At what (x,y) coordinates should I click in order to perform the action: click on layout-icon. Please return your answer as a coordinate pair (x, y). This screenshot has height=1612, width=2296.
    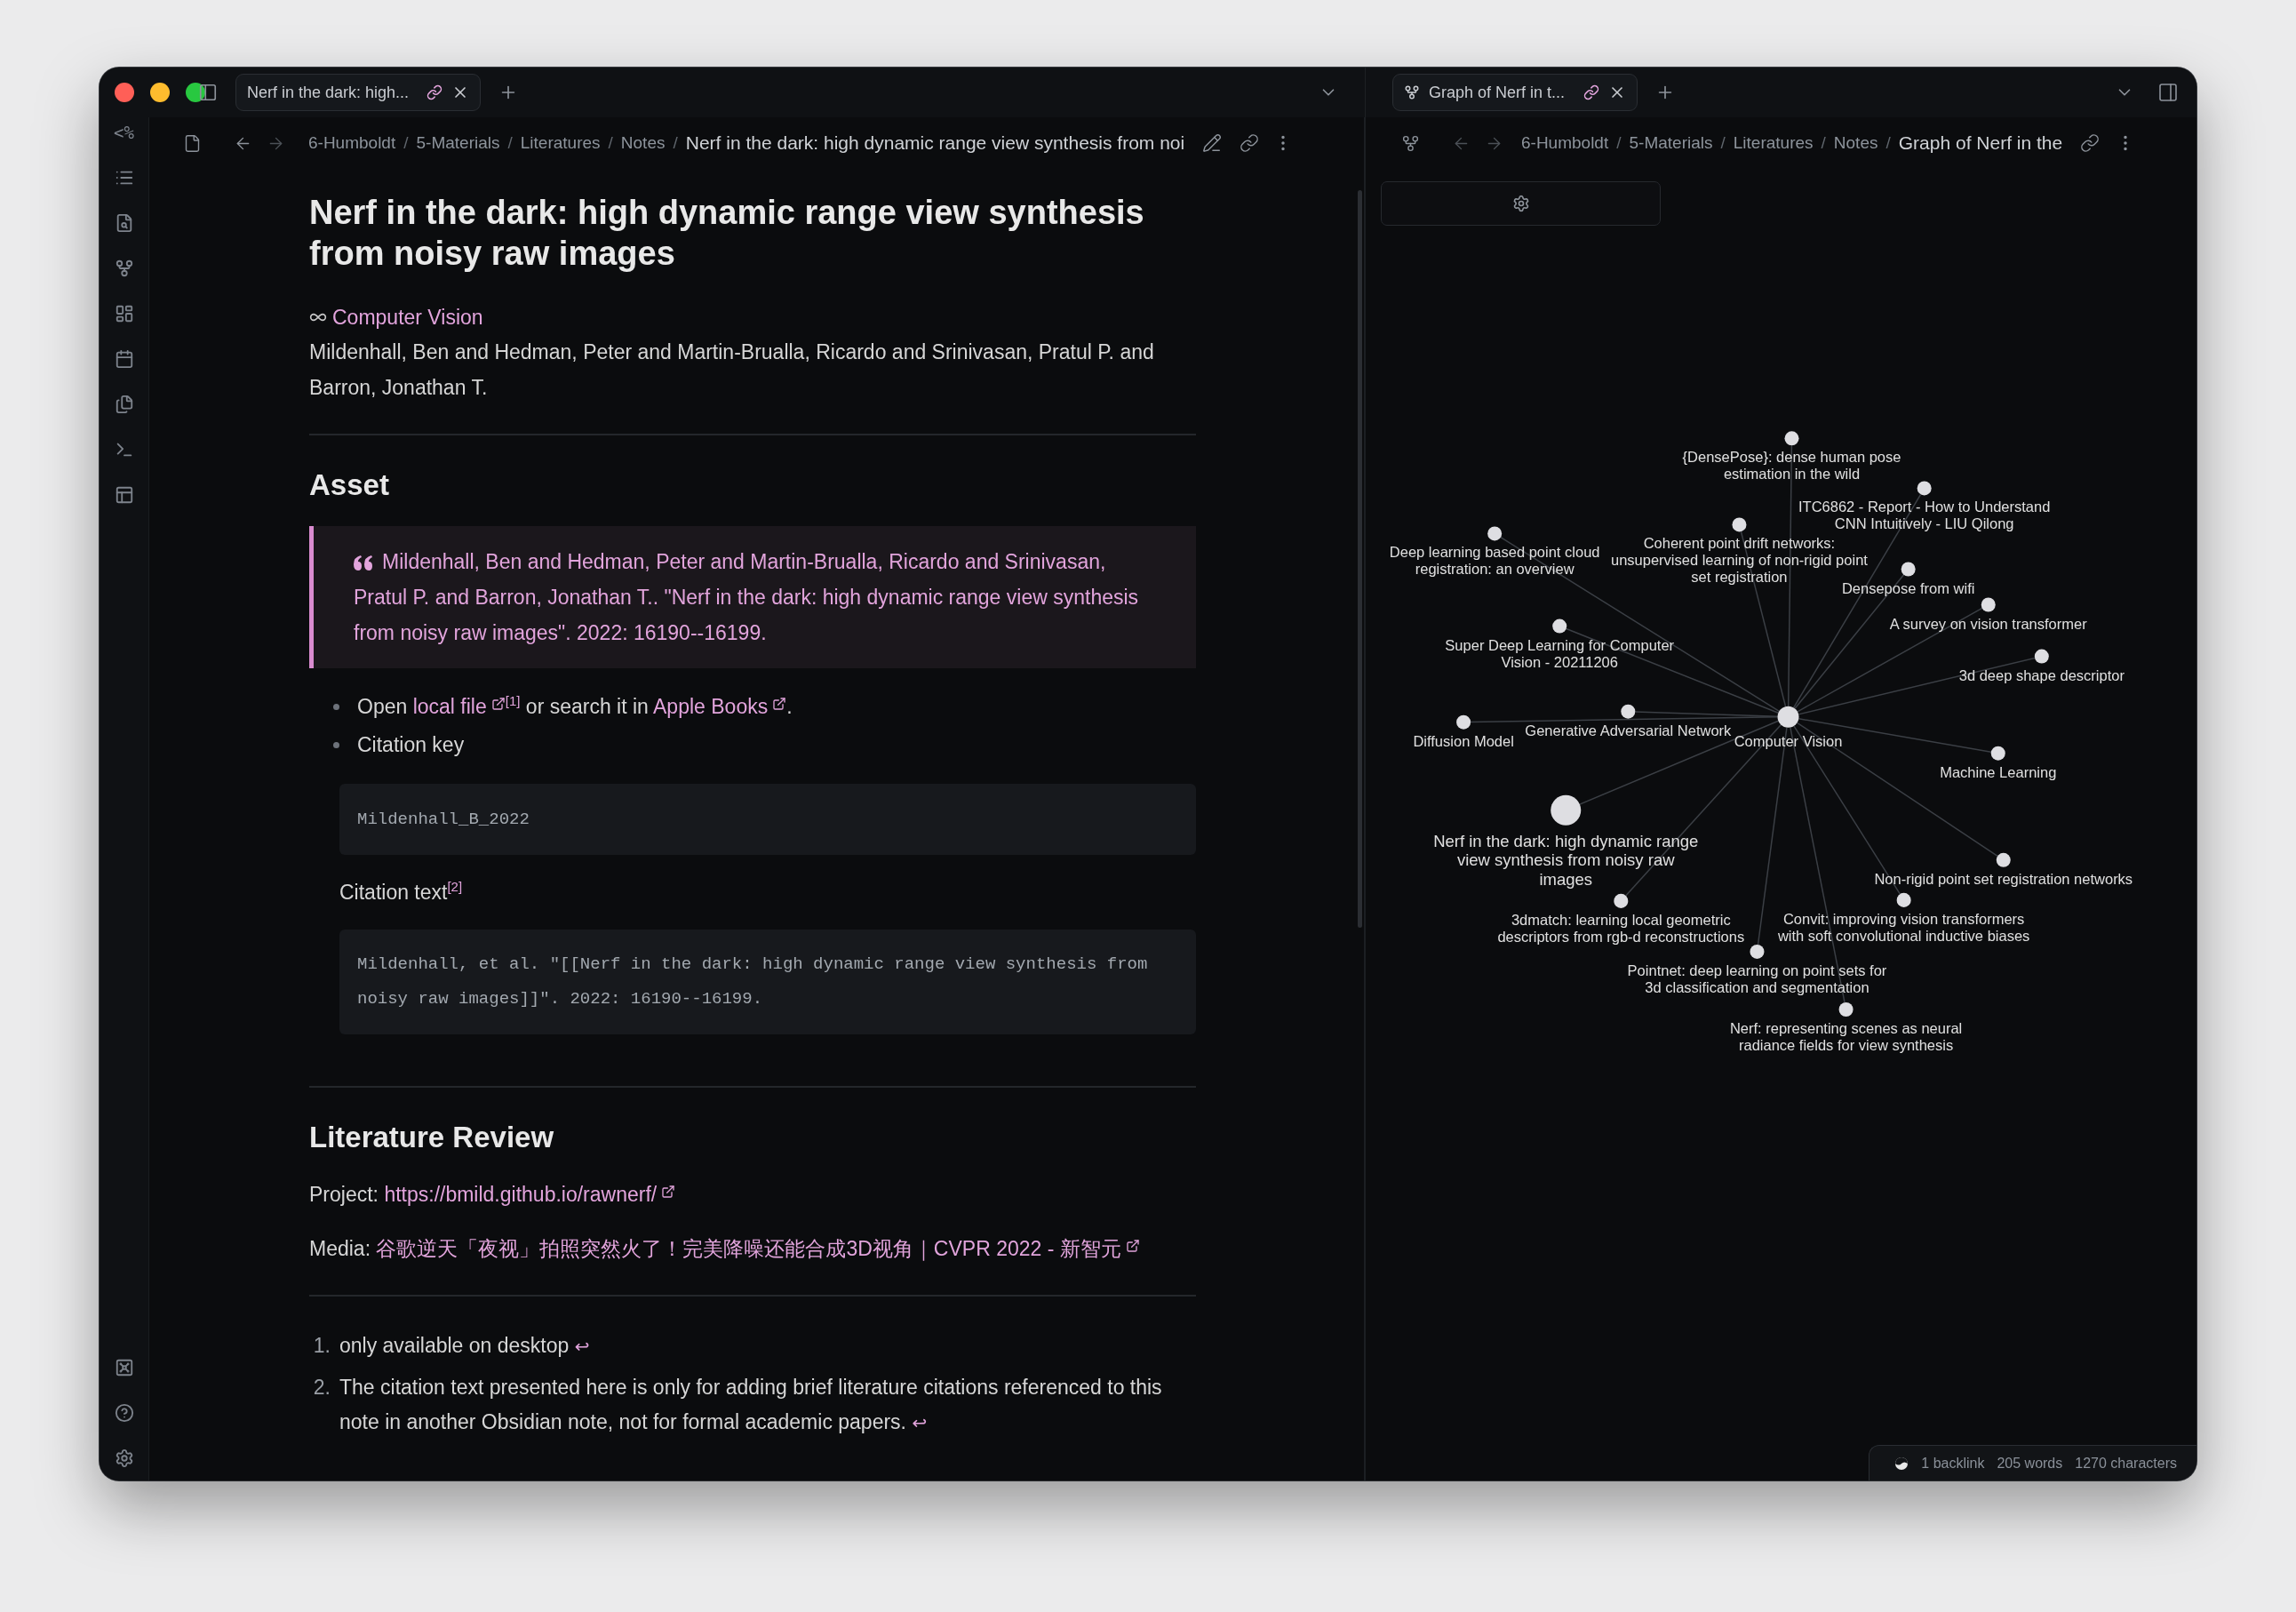
    Looking at the image, I should click on (124, 495).